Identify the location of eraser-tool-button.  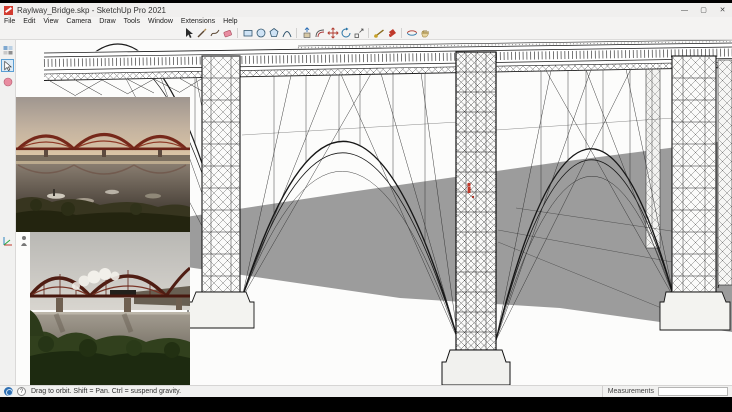
(227, 32).